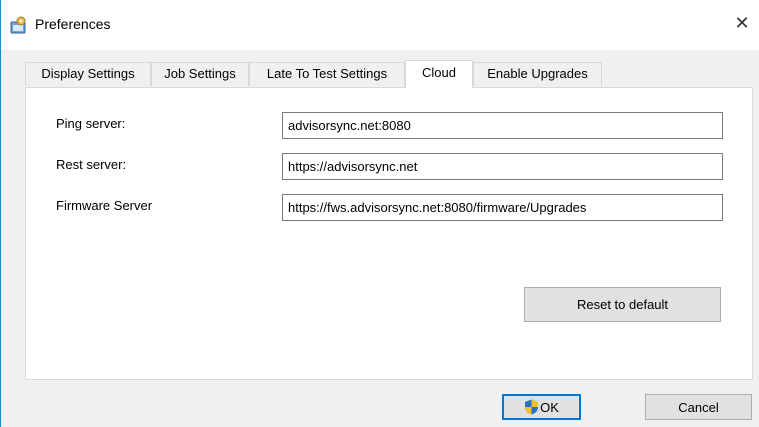  Describe the element at coordinates (439, 74) in the screenshot. I see `tab-cloud: Cloud` at that location.